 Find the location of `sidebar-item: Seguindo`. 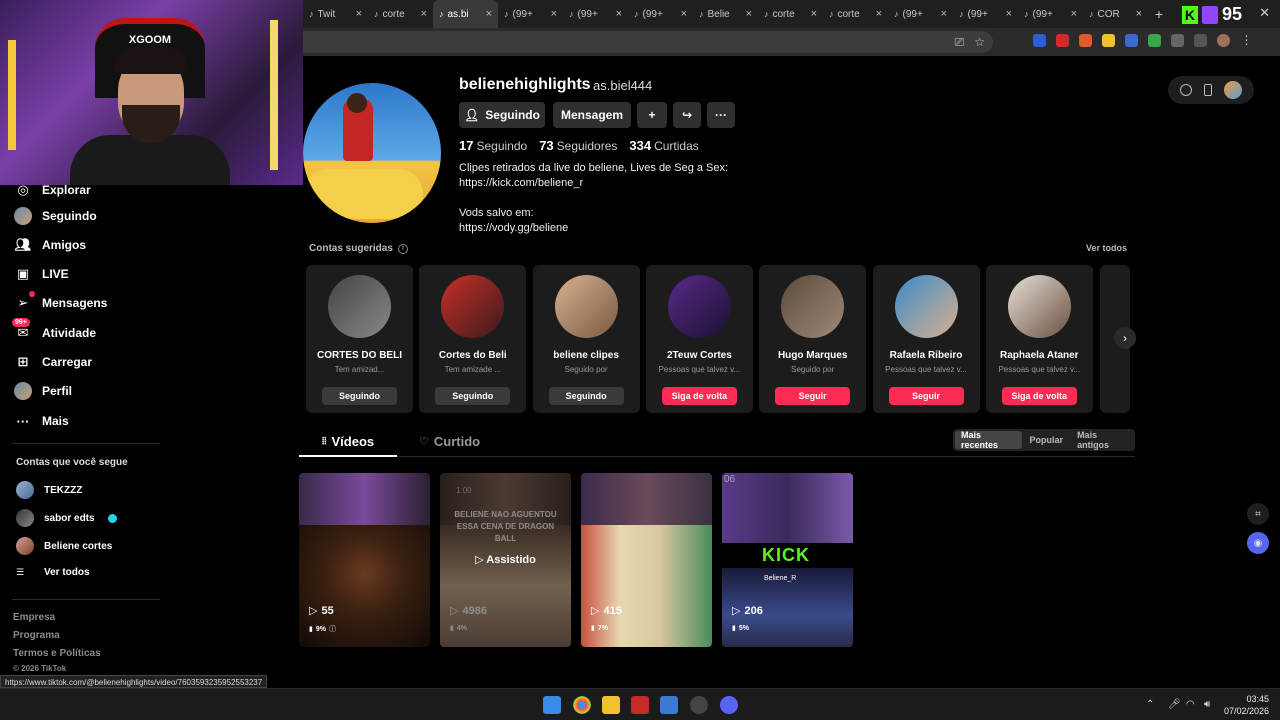

sidebar-item: Seguindo is located at coordinates (55, 216).